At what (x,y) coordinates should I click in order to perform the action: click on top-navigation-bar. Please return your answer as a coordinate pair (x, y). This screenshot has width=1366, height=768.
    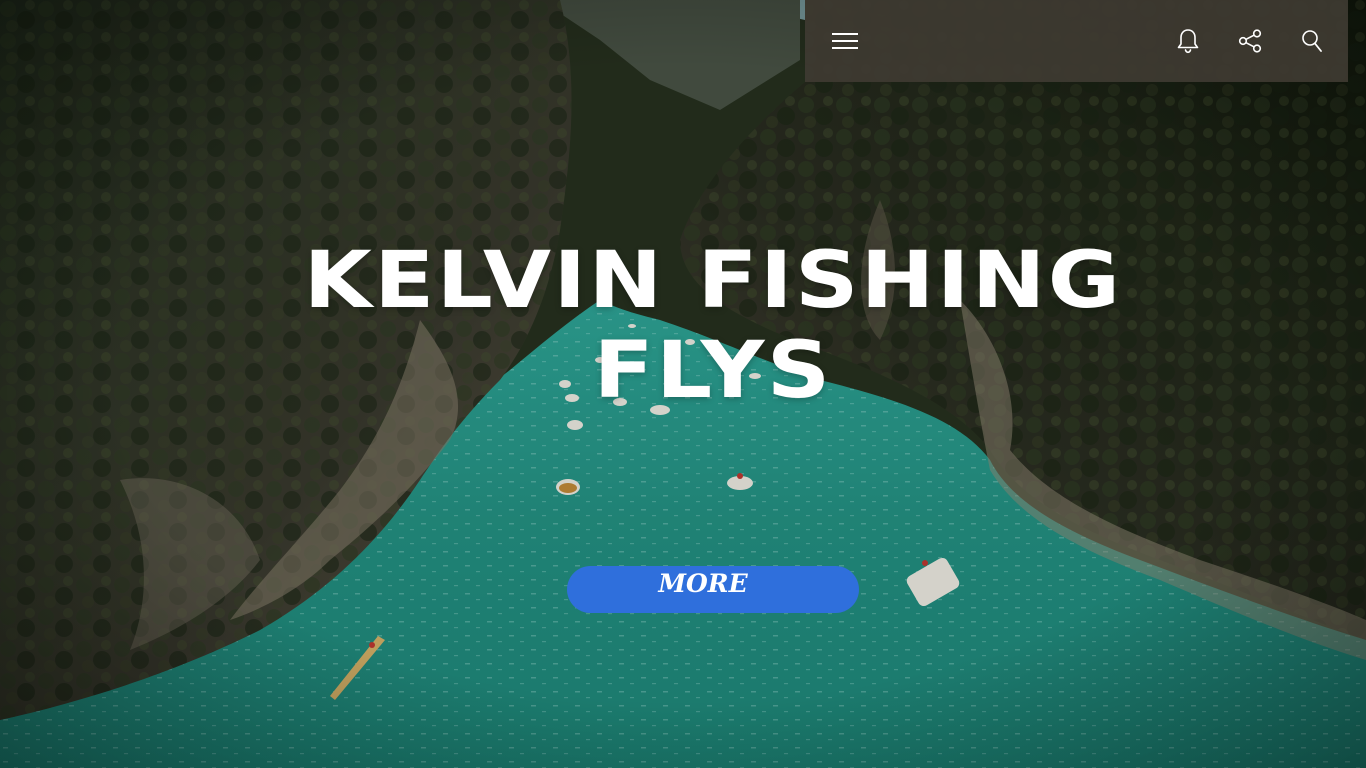
    Looking at the image, I should click on (1076, 41).